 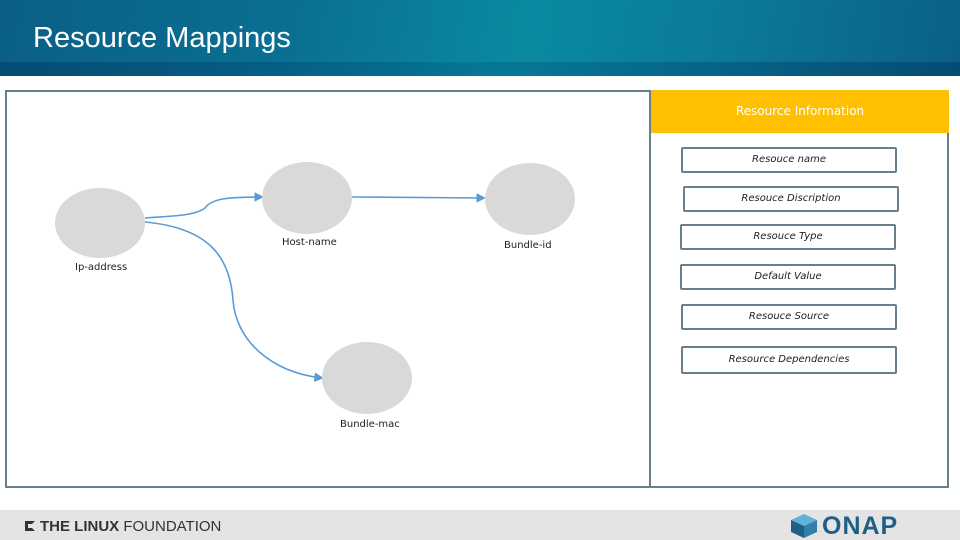 I want to click on edge-host-to-bundle-id, so click(x=418, y=198).